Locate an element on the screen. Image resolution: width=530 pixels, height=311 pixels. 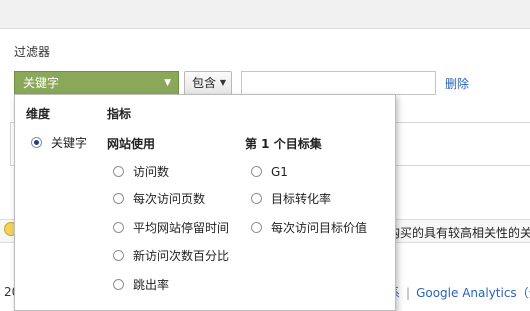
tip-text: 购买的具有较高相关性的关键 is located at coordinates (459, 233).